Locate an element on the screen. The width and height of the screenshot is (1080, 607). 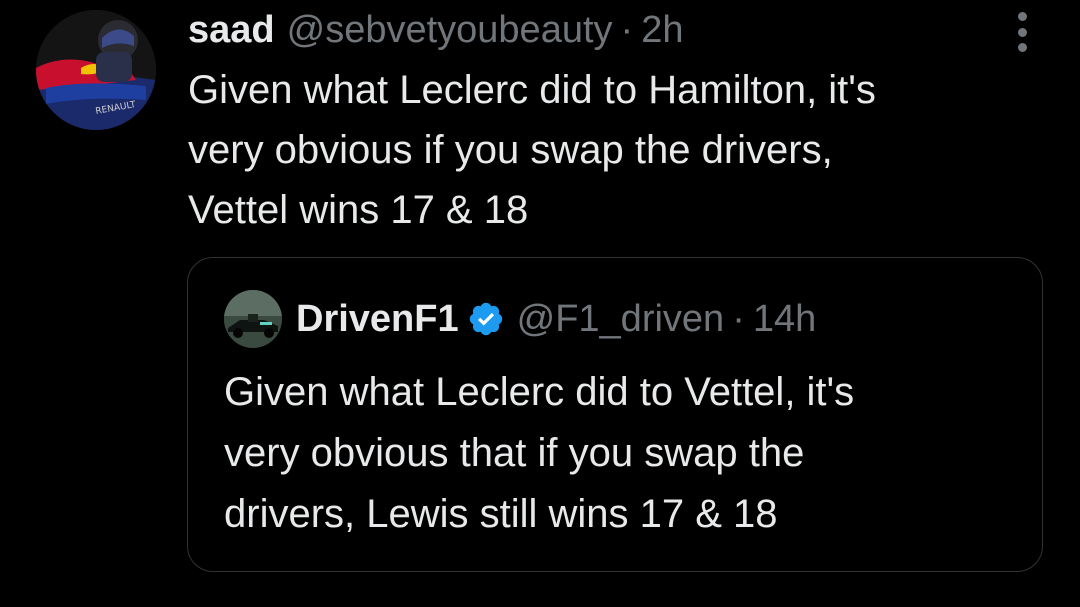
quoted-tweet-timestamp: 14h is located at coordinates (784, 319).